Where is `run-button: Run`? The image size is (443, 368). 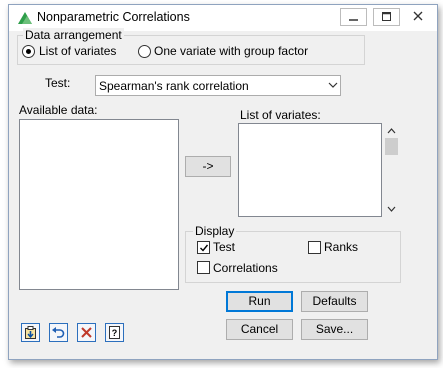
run-button: Run is located at coordinates (259, 301).